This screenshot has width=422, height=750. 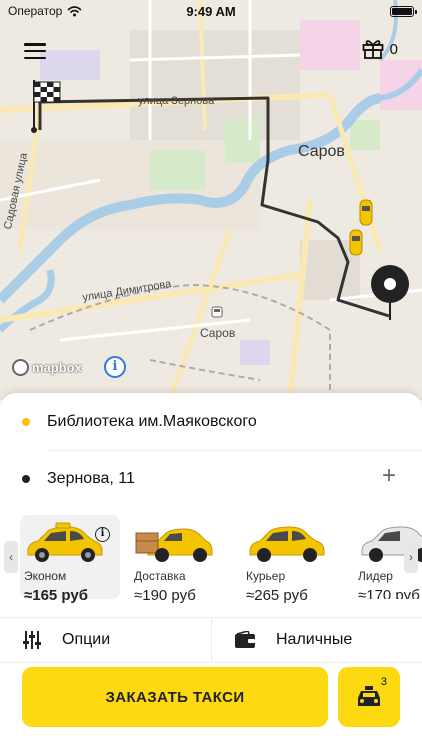 I want to click on tariff-econom: i Эконом ≈165 руб, so click(x=70, y=559).